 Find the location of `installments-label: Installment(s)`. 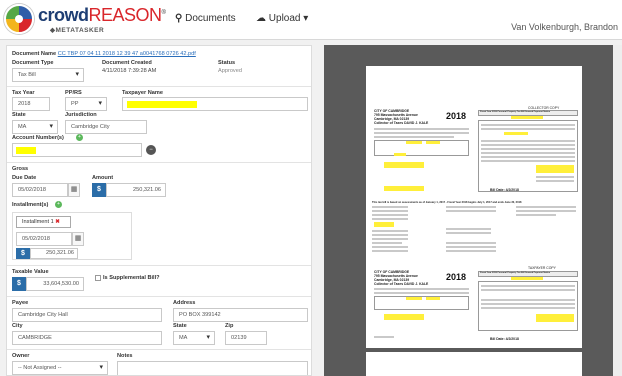

installments-label: Installment(s) is located at coordinates (30, 205).